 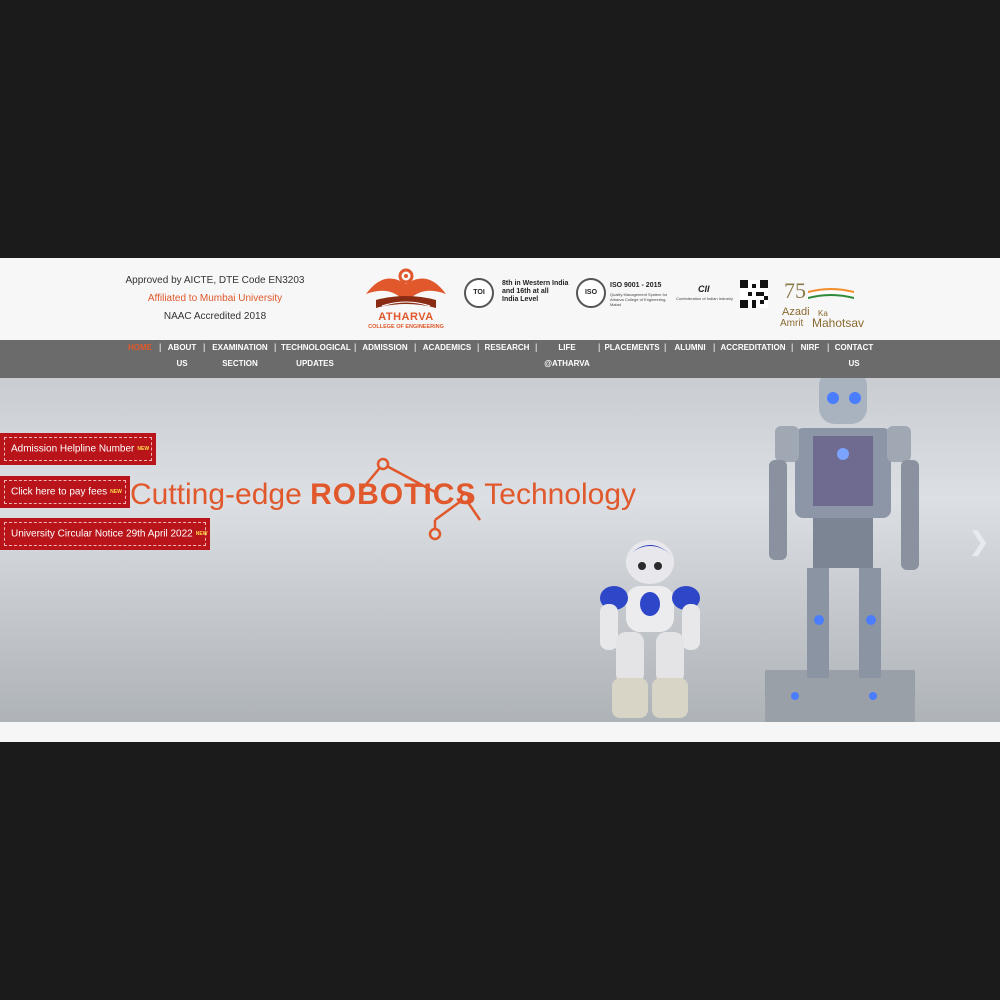 I want to click on qr-code-icon, so click(x=754, y=294).